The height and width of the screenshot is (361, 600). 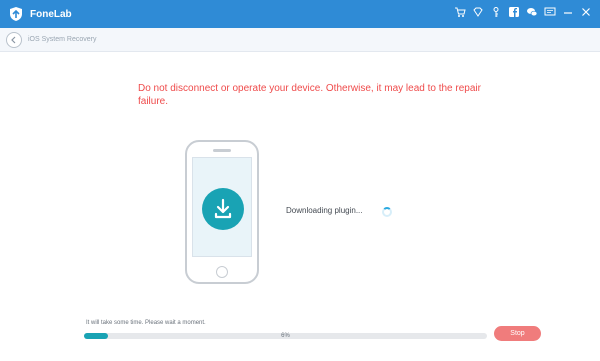 I want to click on close-icon, so click(x=586, y=12).